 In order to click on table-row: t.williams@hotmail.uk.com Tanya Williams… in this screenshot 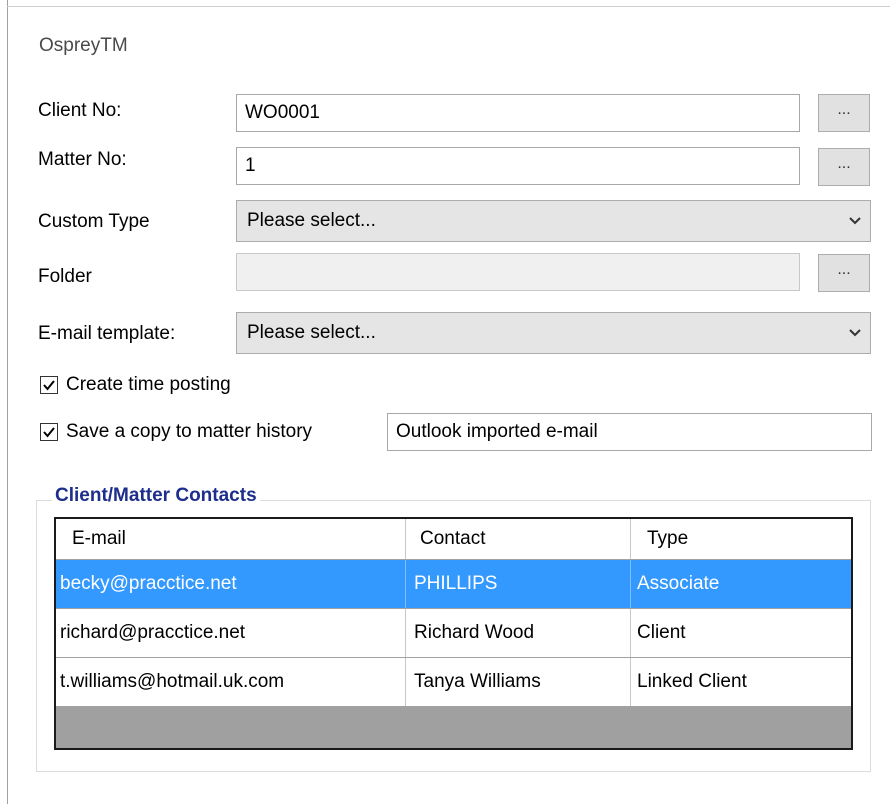, I will do `click(453, 682)`.